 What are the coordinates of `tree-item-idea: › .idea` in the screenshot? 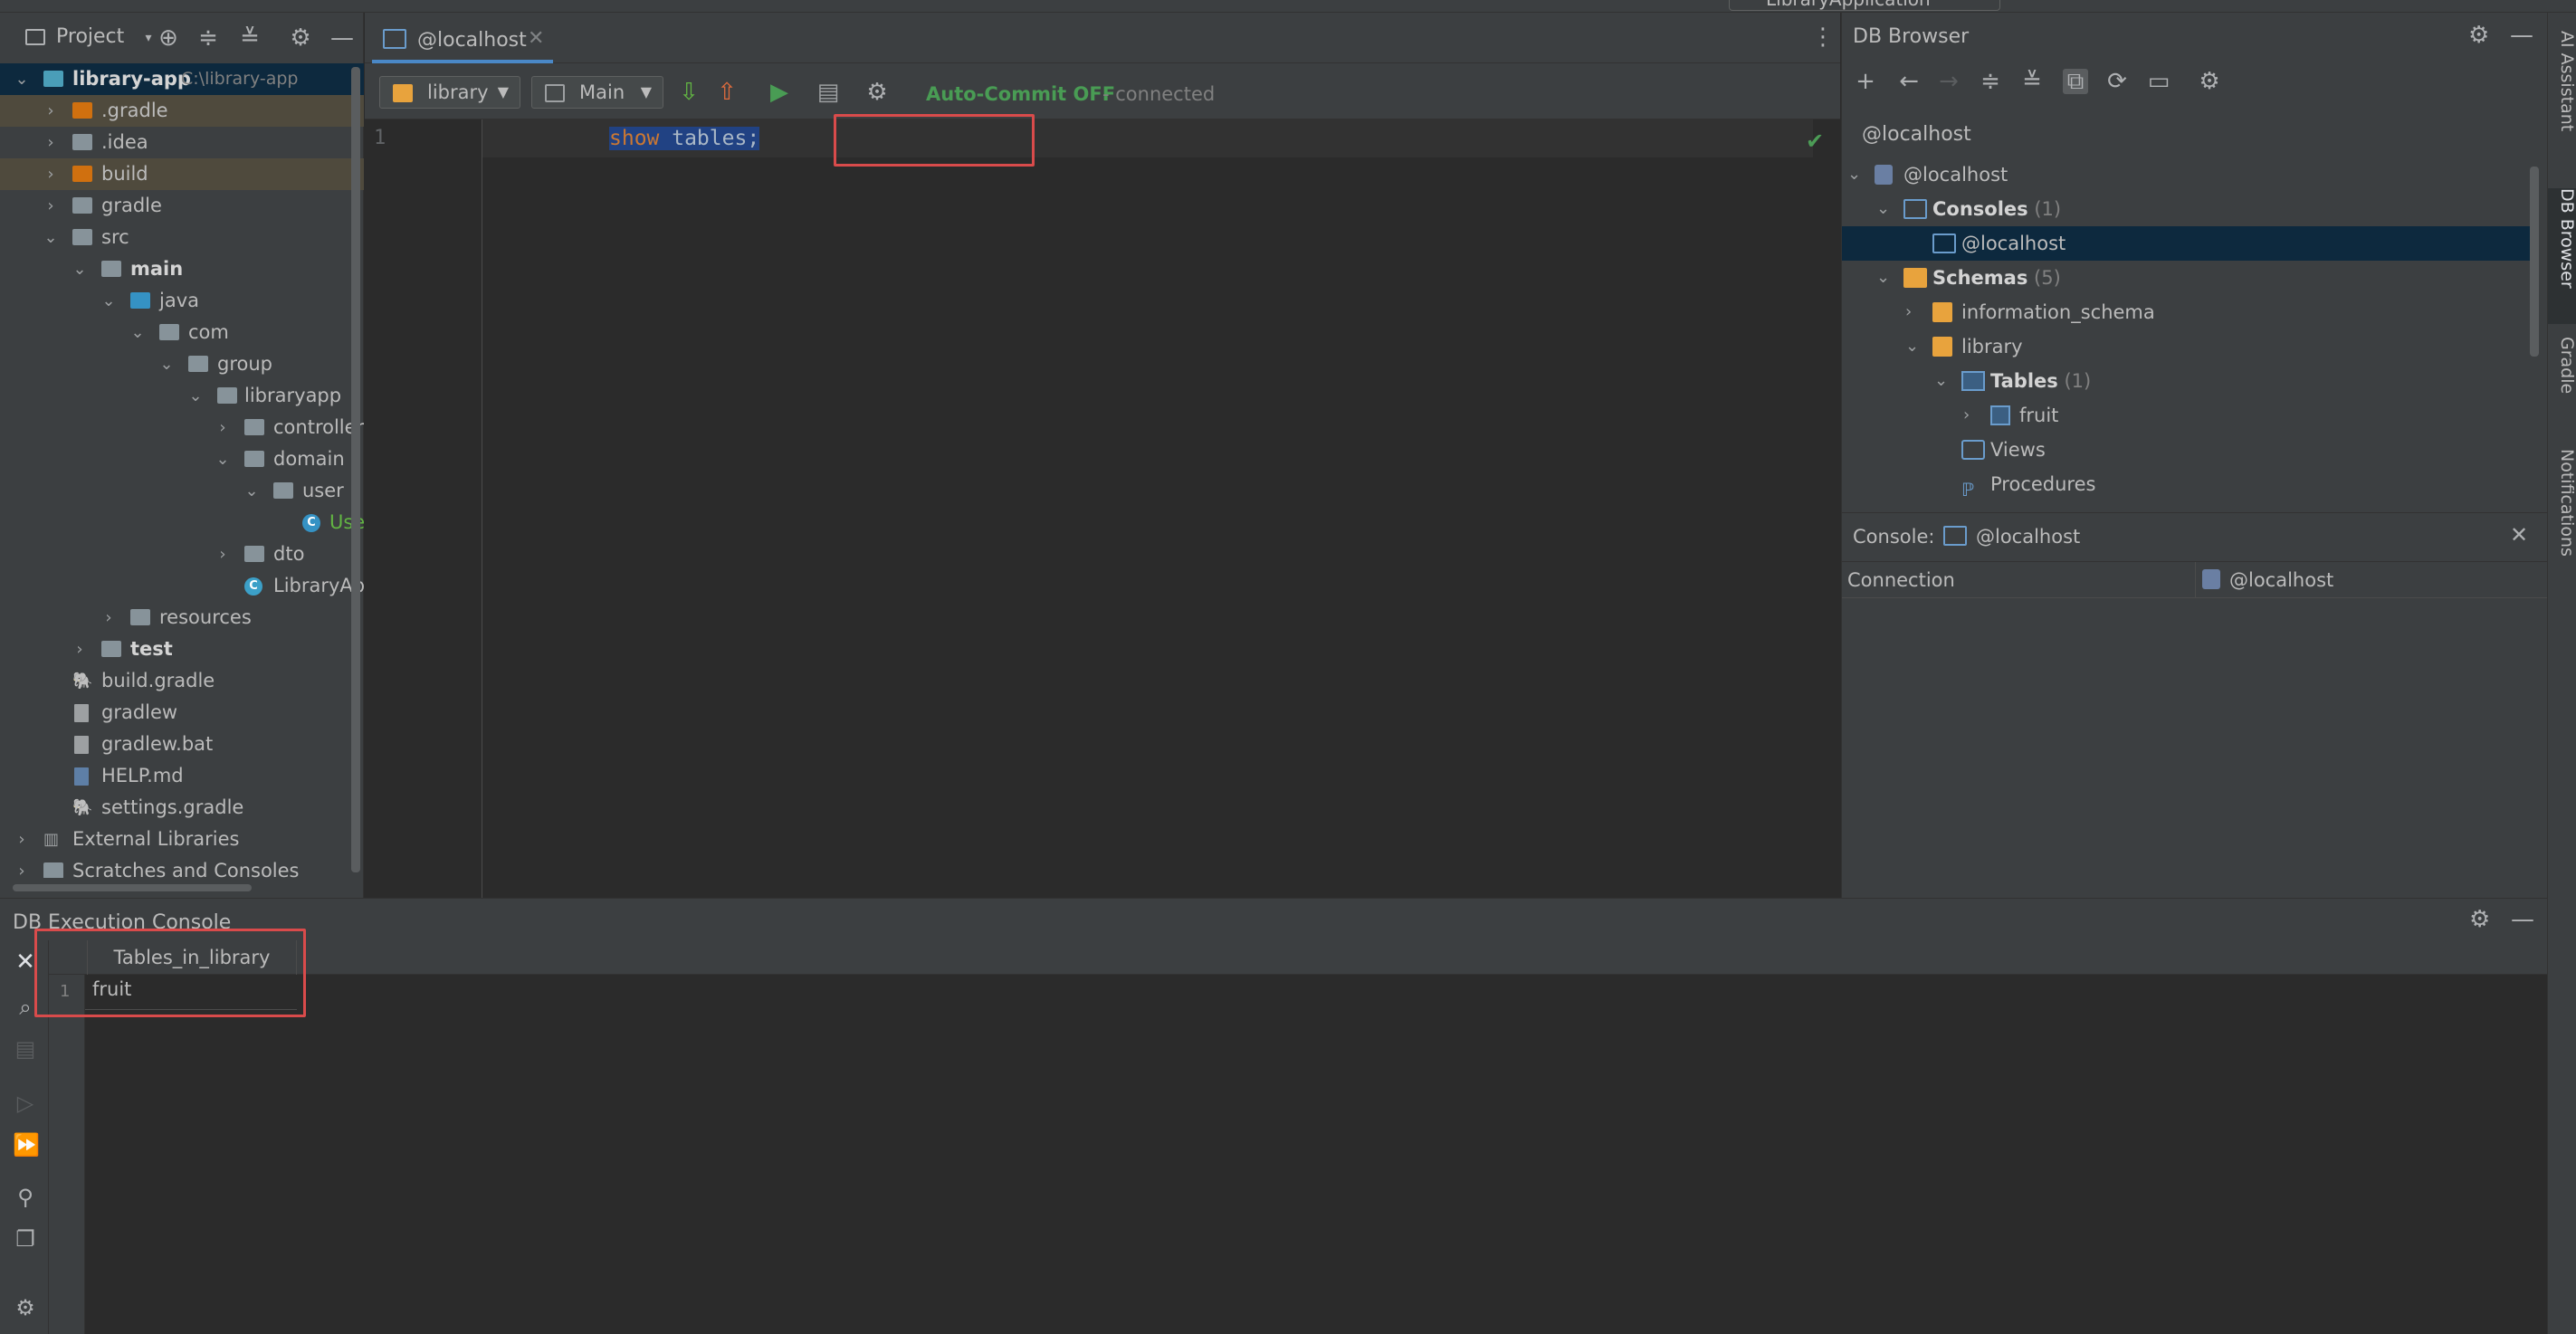 It's located at (182, 142).